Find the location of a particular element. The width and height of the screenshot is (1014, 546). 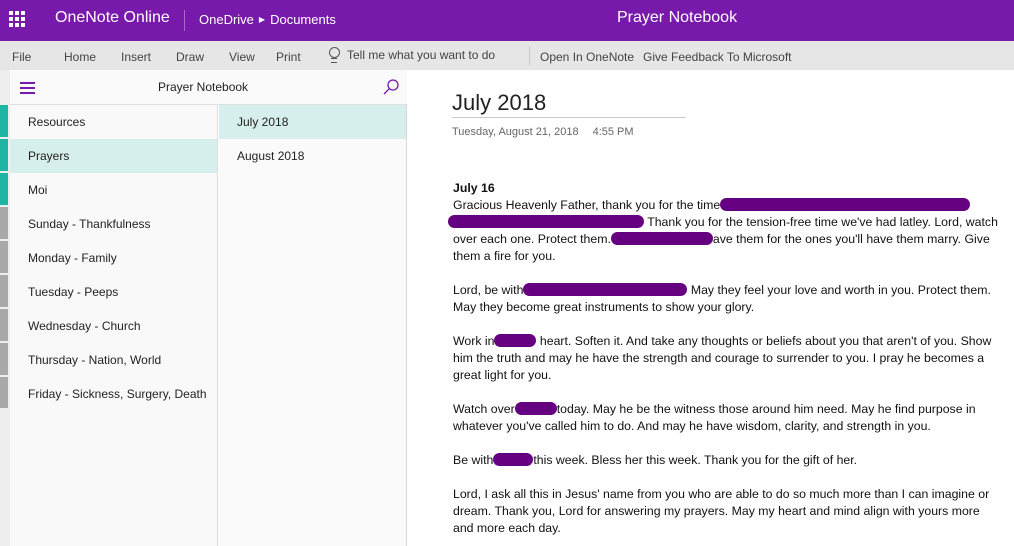

tab-insert: Insert is located at coordinates (136, 57).